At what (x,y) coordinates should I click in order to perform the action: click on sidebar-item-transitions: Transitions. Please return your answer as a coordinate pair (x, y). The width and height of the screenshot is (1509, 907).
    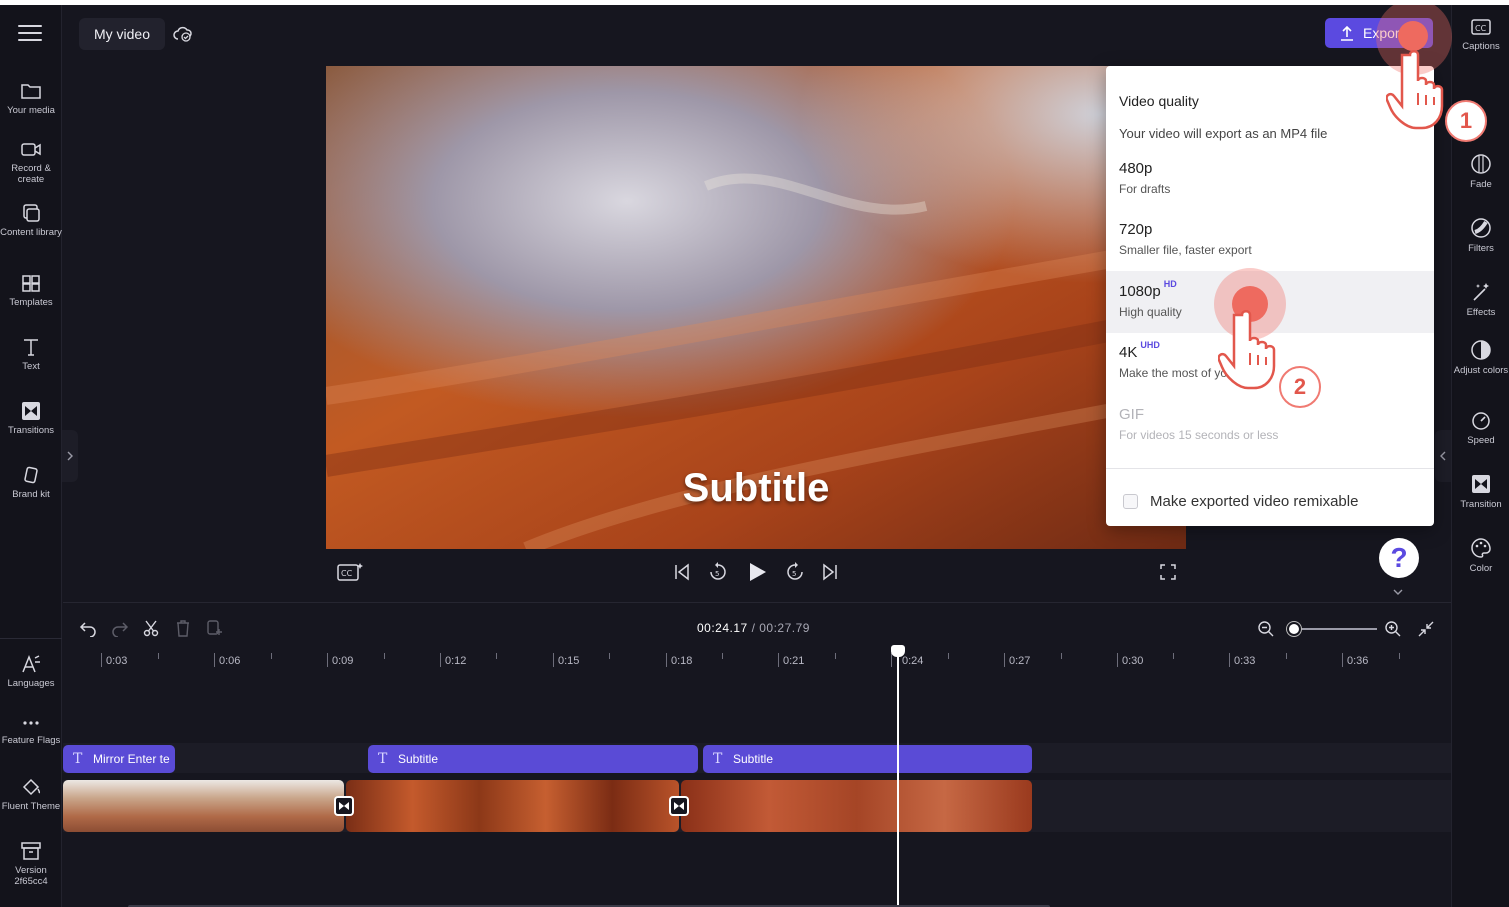
    Looking at the image, I should click on (31, 418).